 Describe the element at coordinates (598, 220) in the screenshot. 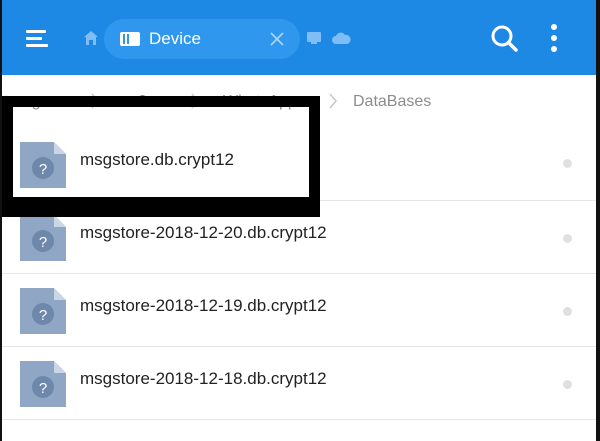

I see `frame-edge-right` at that location.